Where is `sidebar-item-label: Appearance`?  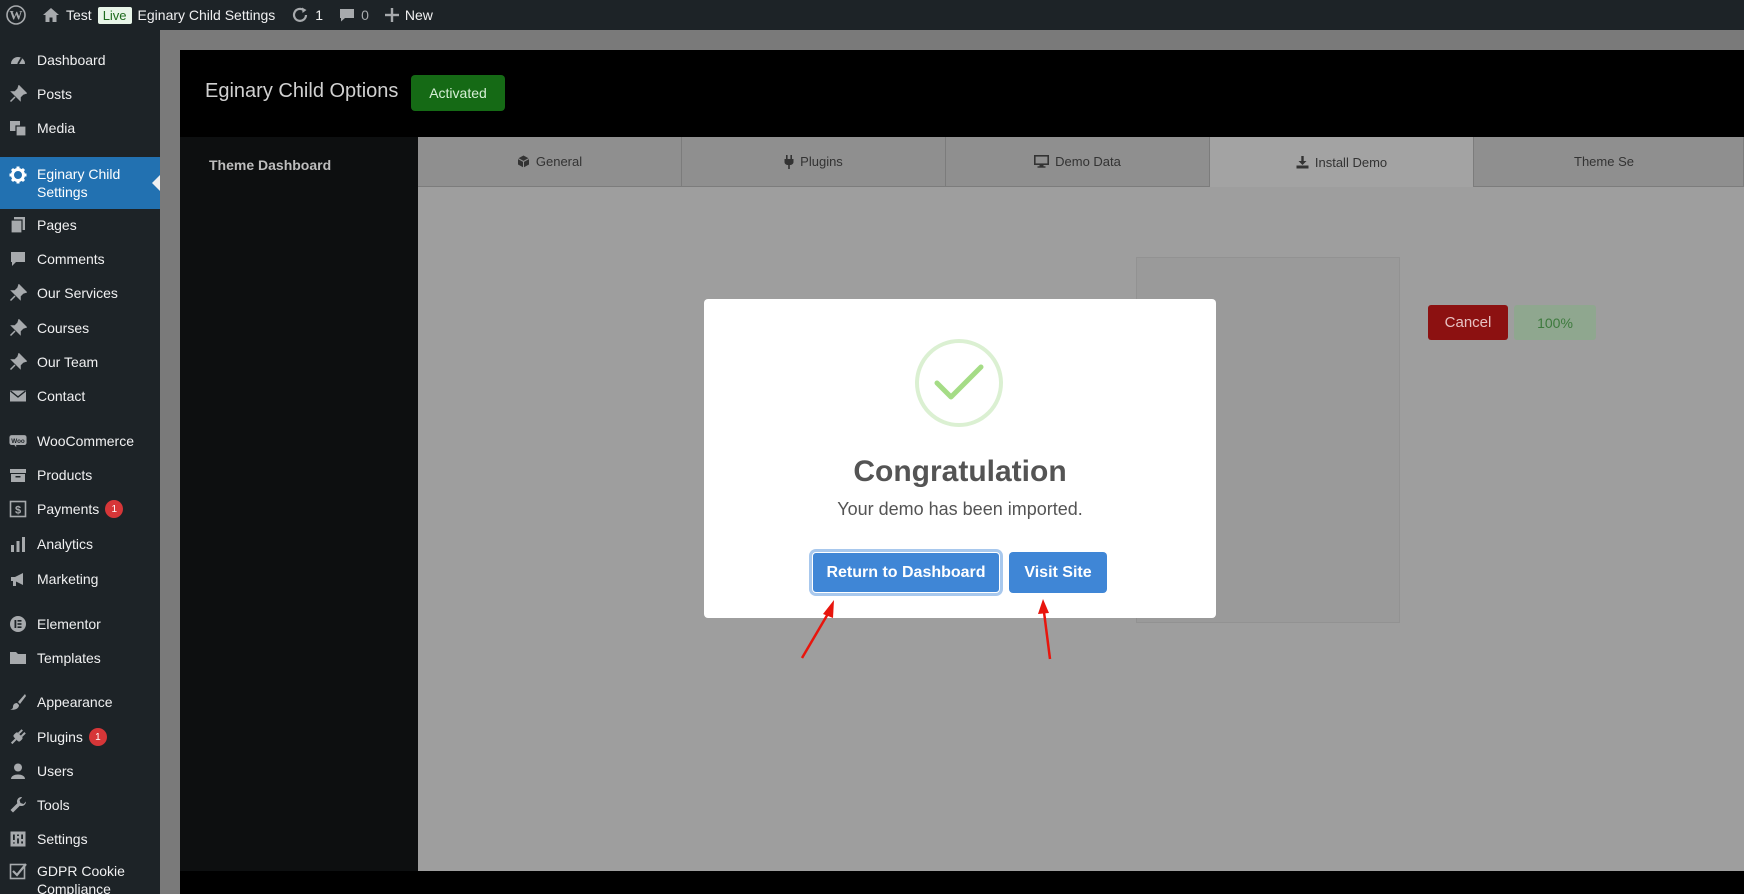 sidebar-item-label: Appearance is located at coordinates (75, 702).